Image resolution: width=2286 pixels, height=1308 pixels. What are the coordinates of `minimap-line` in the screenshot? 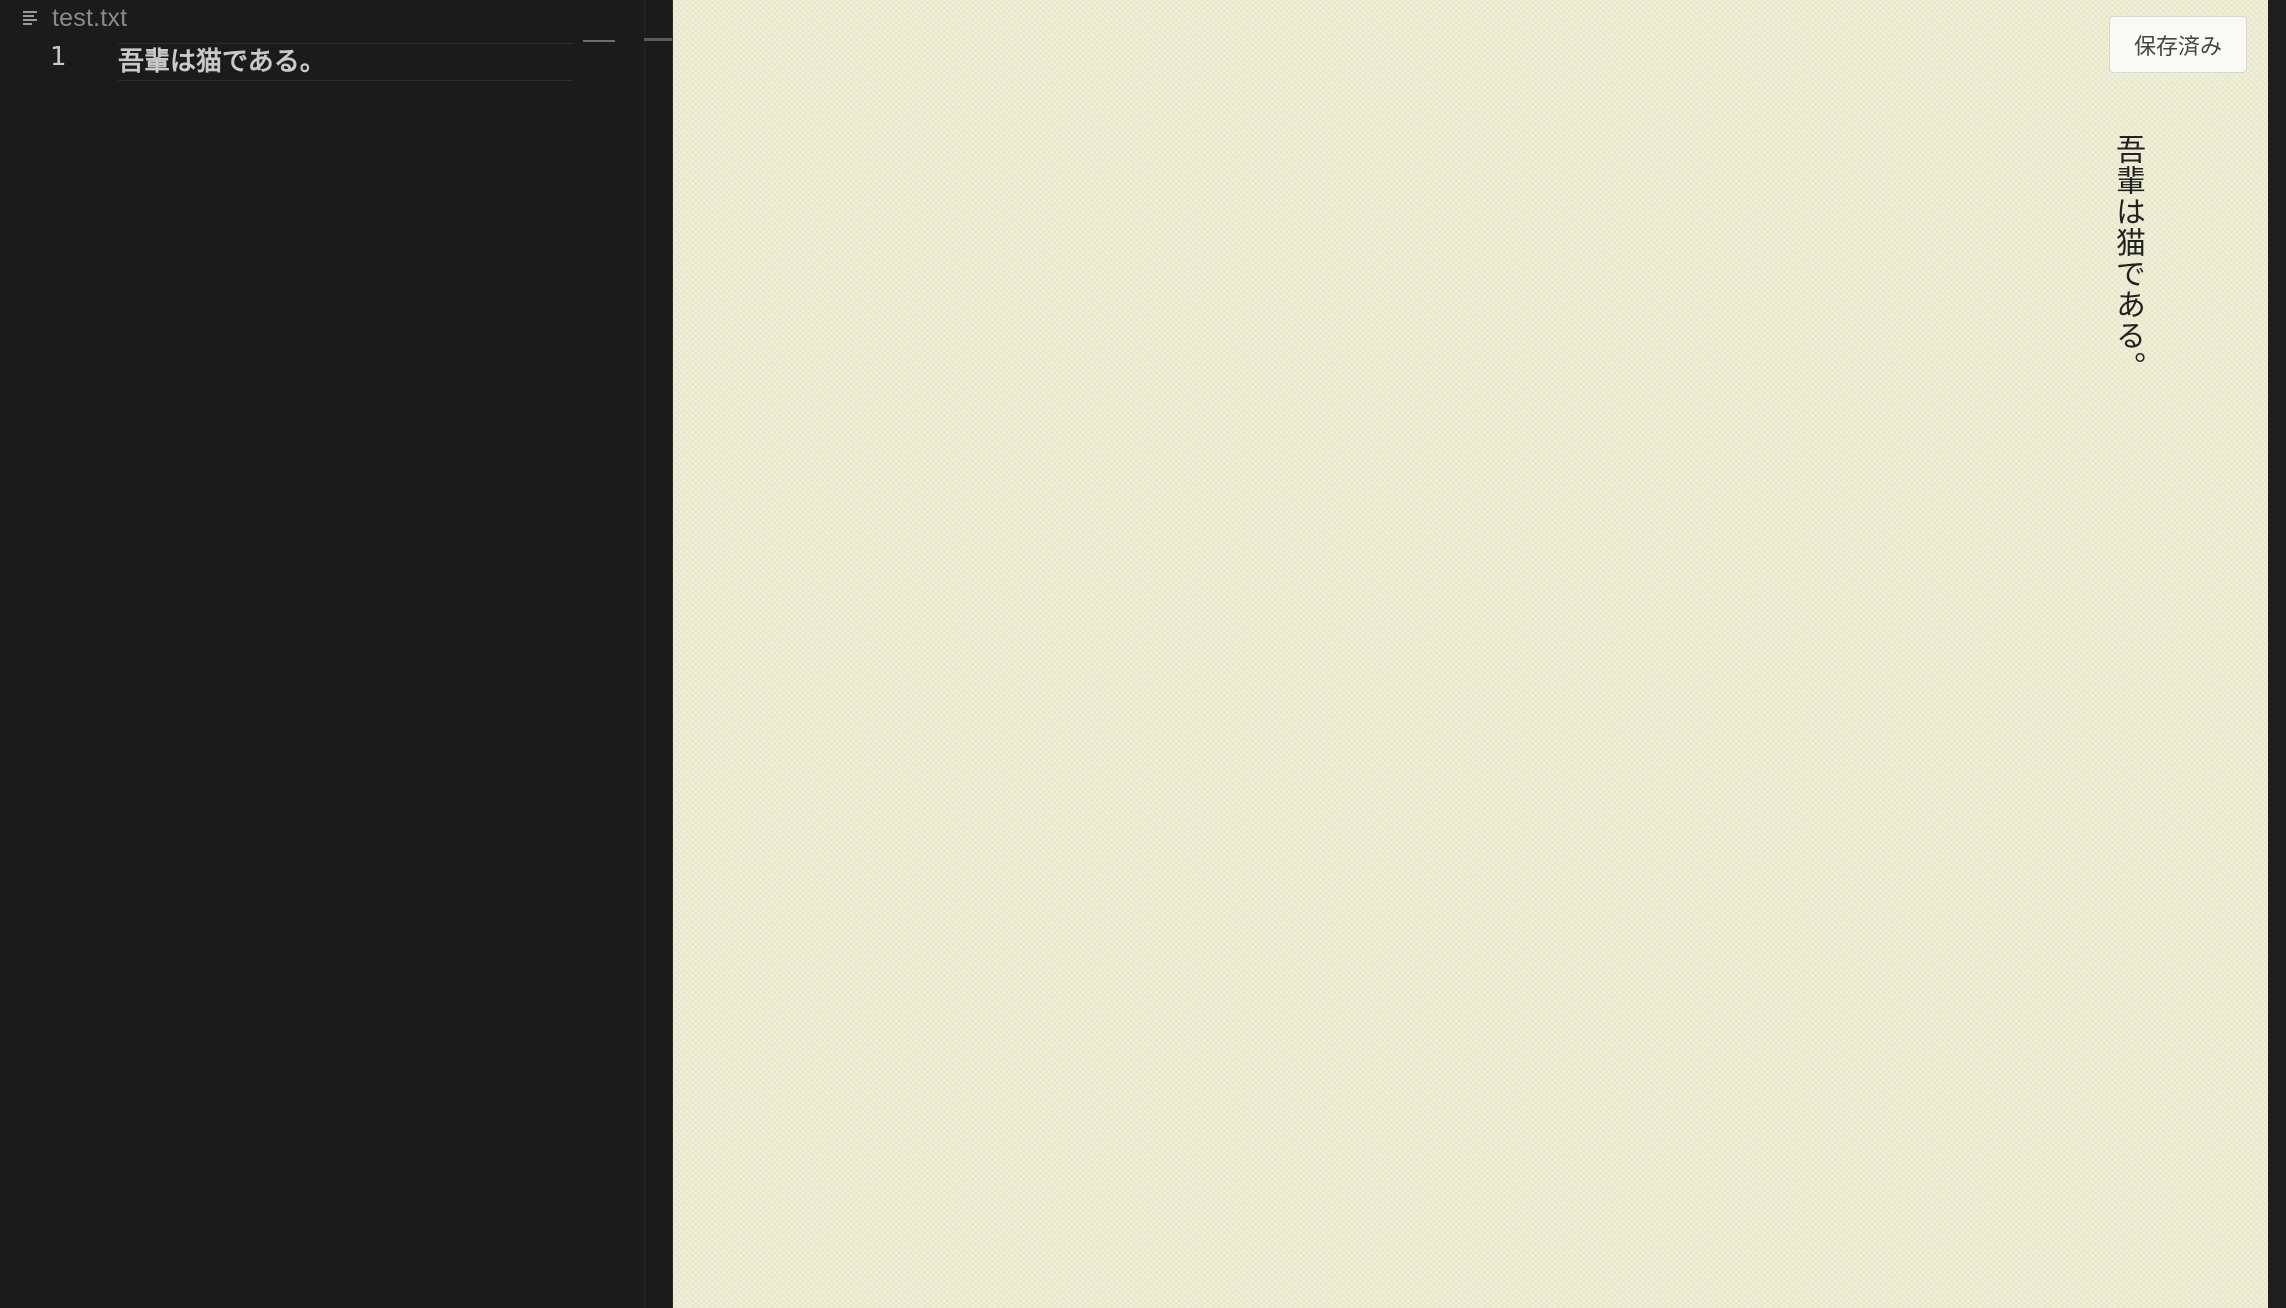 It's located at (599, 41).